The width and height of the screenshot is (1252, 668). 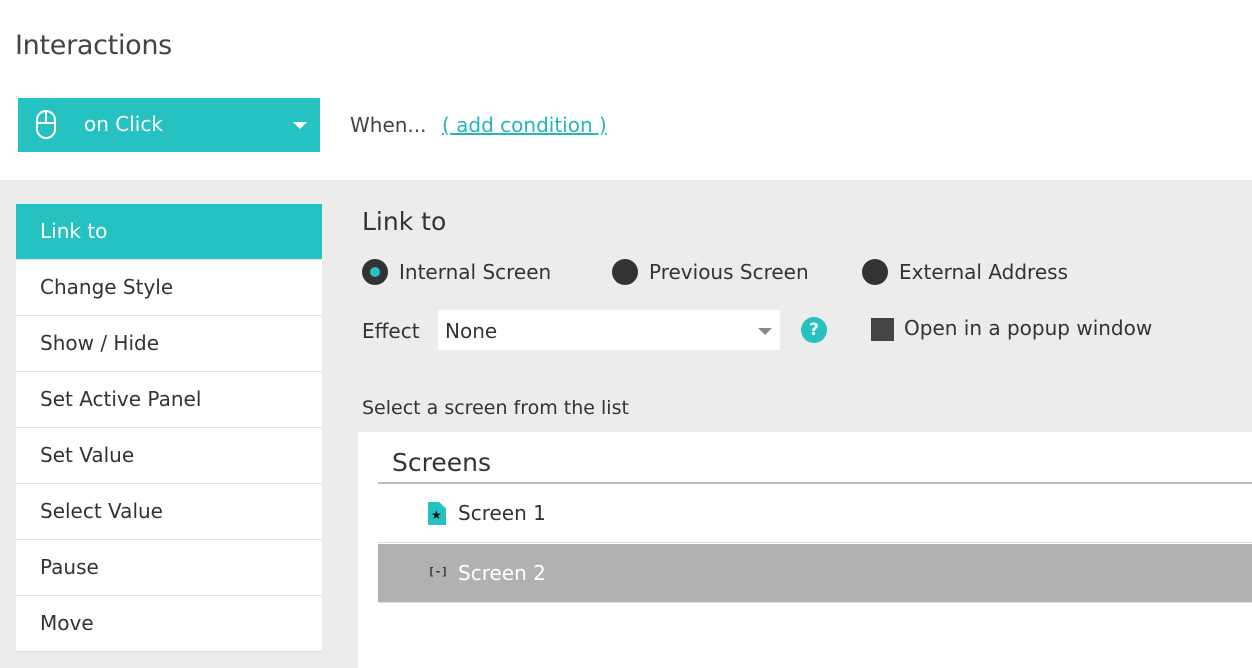 I want to click on radio-previous-screen: Previous Screen, so click(x=710, y=272).